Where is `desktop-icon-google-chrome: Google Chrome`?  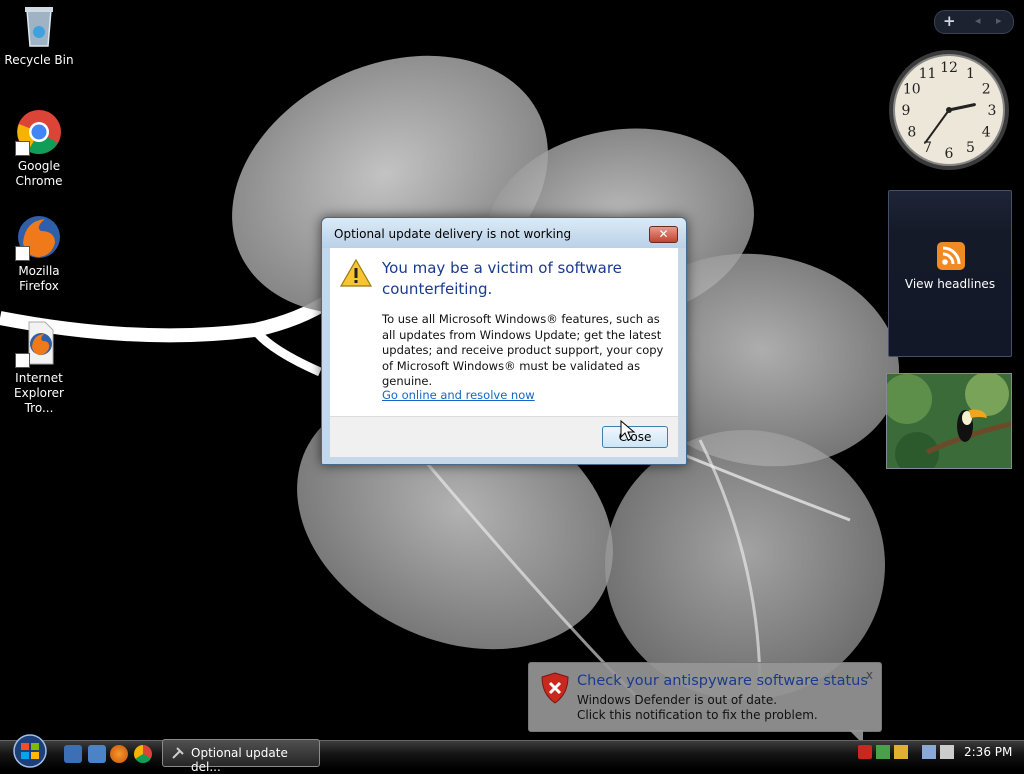 desktop-icon-google-chrome: Google Chrome is located at coordinates (39, 148).